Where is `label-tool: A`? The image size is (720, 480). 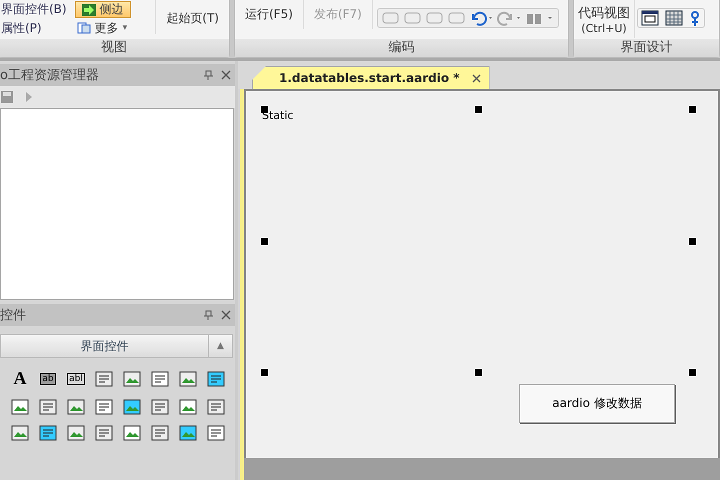 label-tool: A is located at coordinates (20, 378).